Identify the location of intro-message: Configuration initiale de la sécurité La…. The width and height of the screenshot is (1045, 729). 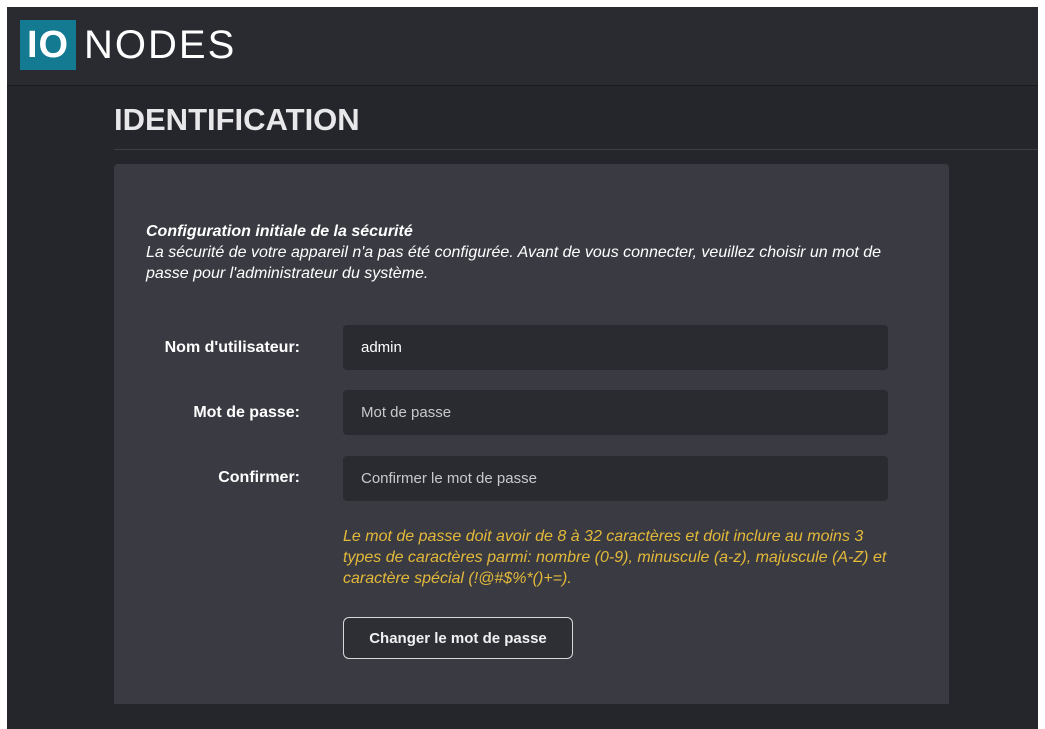
(526, 252).